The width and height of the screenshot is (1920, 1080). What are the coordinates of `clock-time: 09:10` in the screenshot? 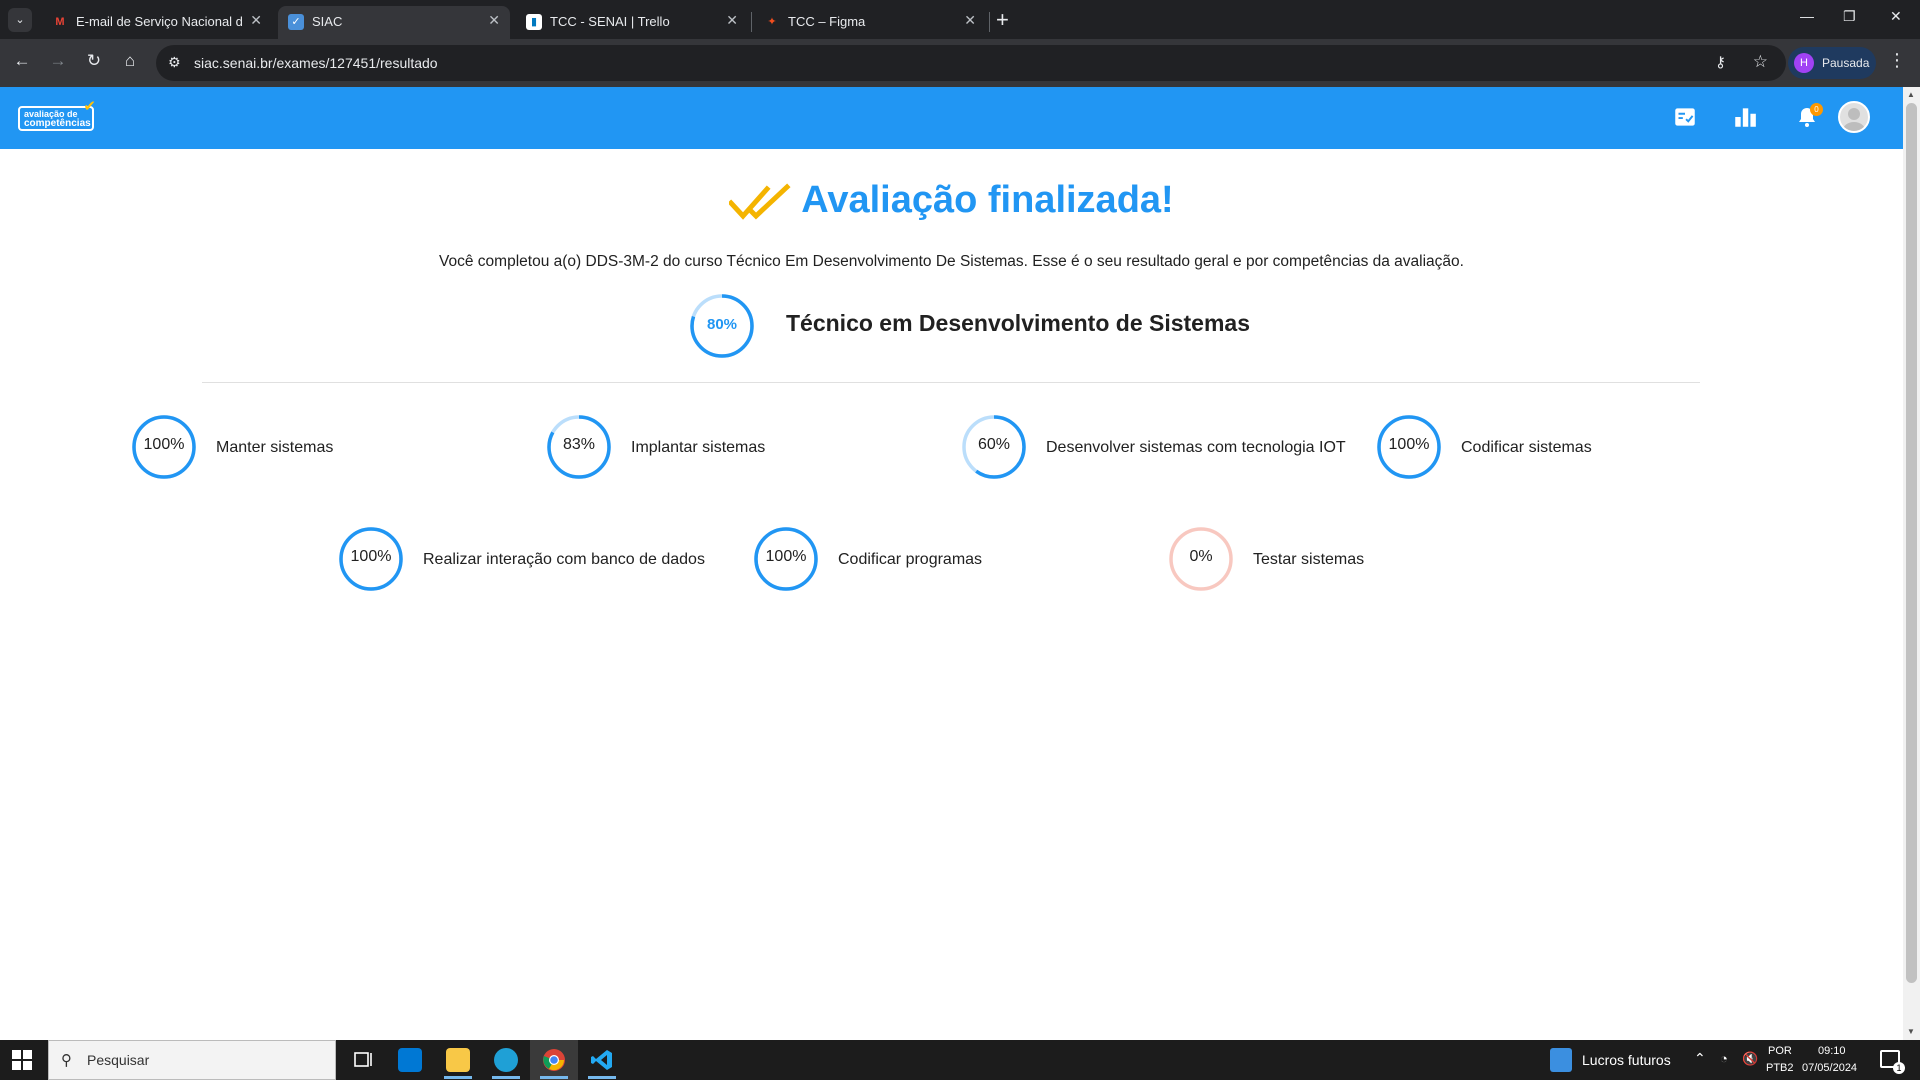 It's located at (1832, 1051).